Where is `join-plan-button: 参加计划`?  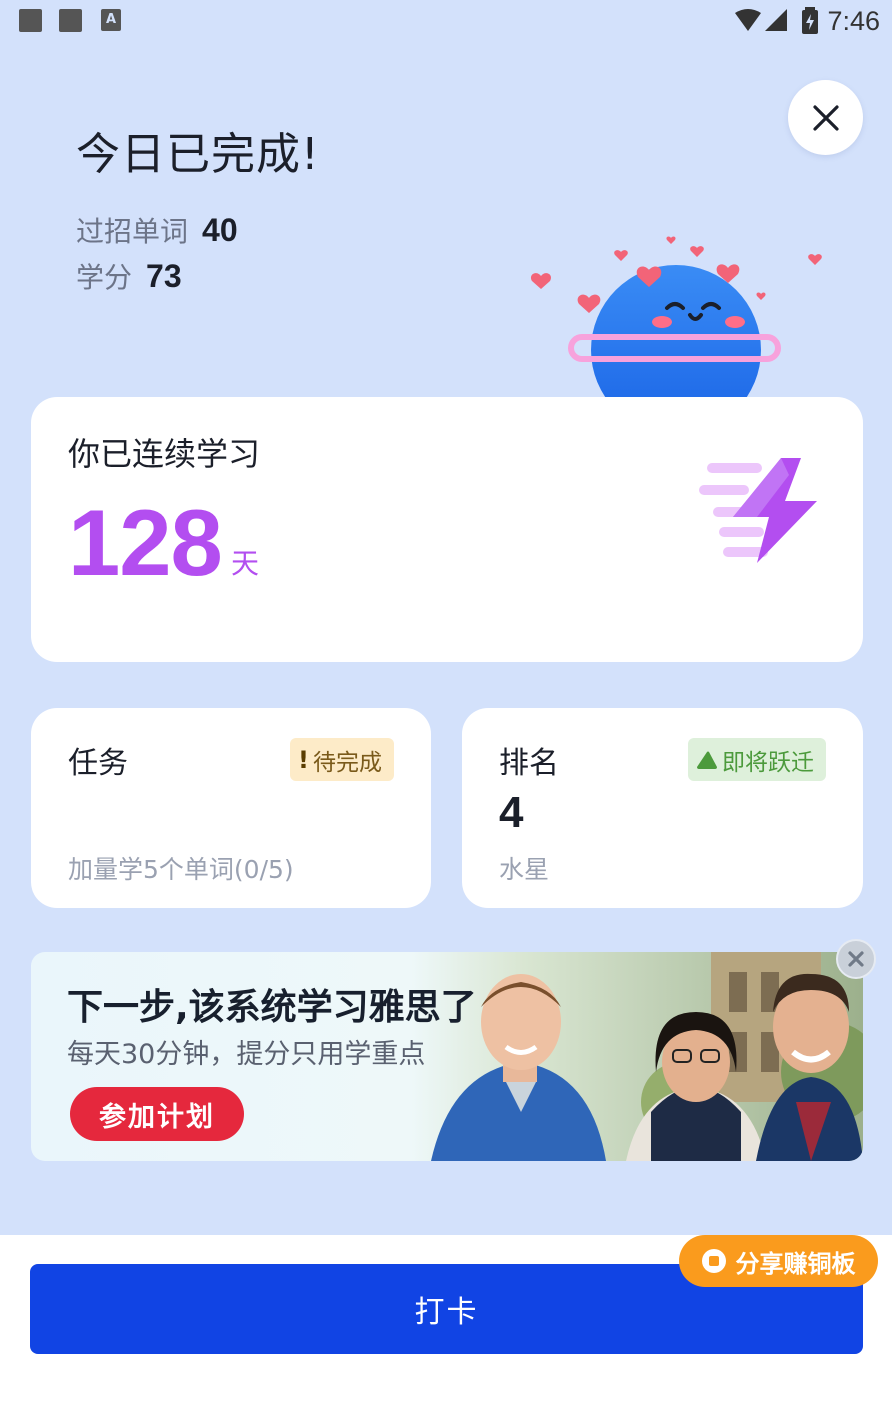
join-plan-button: 参加计划 is located at coordinates (157, 1114).